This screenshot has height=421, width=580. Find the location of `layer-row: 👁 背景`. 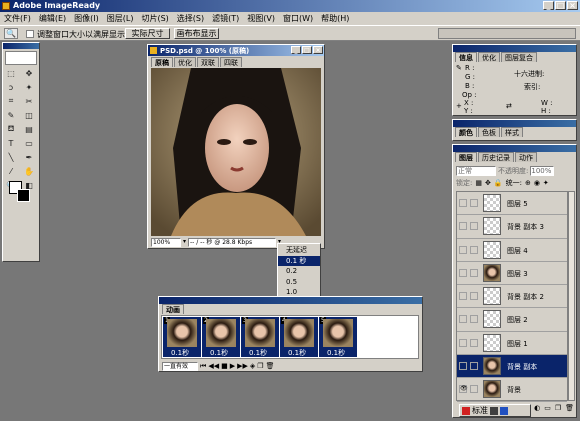

layer-row: 👁 背景 is located at coordinates (512, 390).